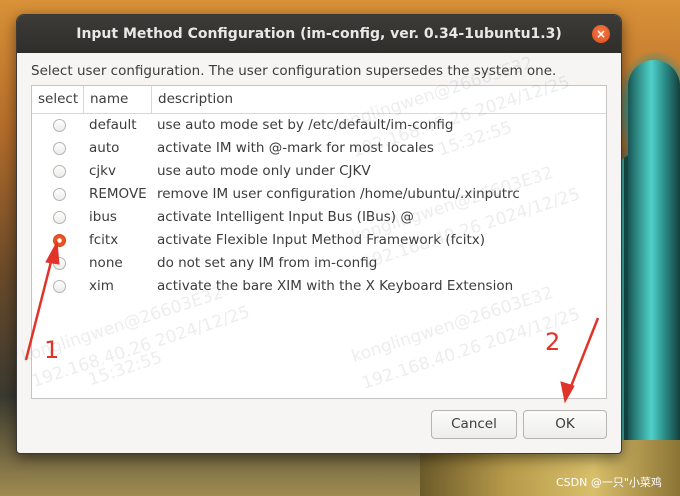  I want to click on item-name: fcitx, so click(104, 240).